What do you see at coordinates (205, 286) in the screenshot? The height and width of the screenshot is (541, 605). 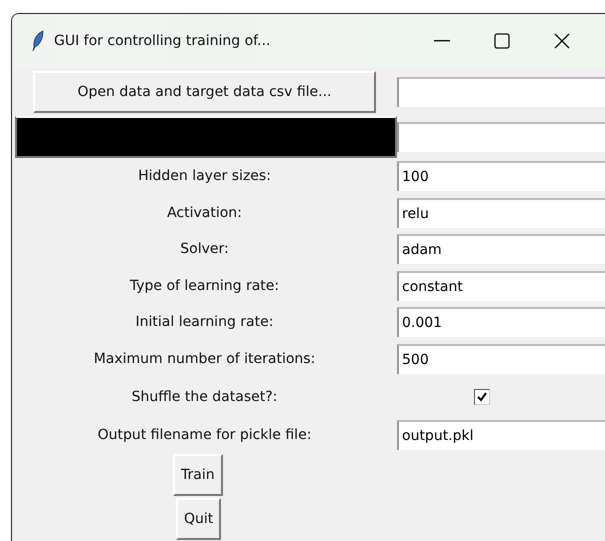 I see `field-label: Type of learning rate:` at bounding box center [205, 286].